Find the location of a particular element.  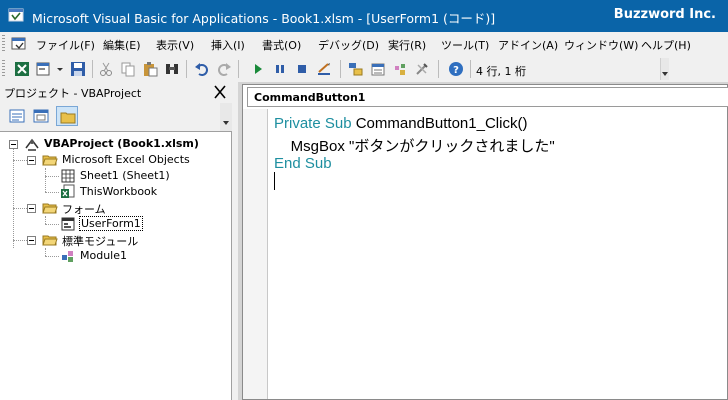

text-caret is located at coordinates (274, 181).